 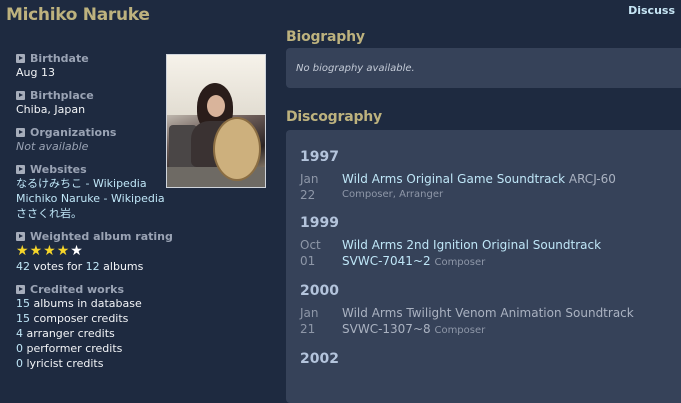 What do you see at coordinates (86, 303) in the screenshot?
I see `credit-text: albums in database` at bounding box center [86, 303].